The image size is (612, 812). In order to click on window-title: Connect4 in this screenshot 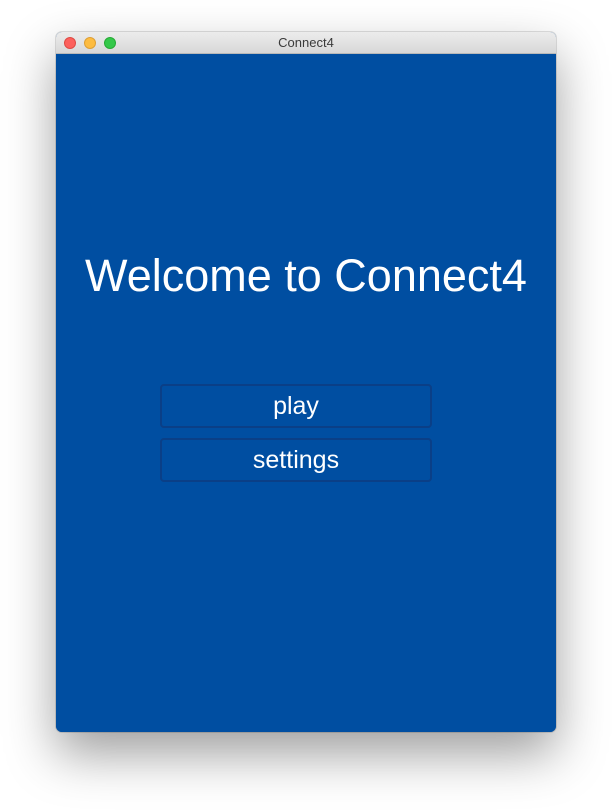, I will do `click(306, 42)`.